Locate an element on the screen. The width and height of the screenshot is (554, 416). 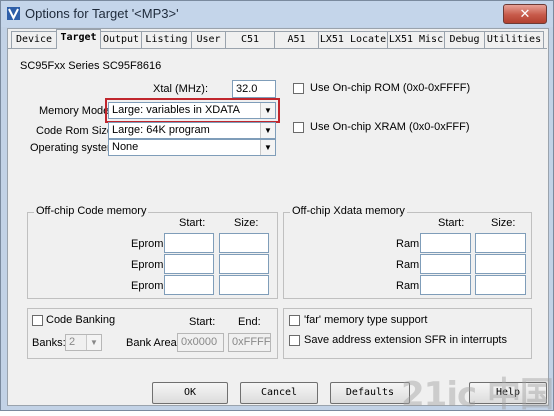
cancel-button: Cancel is located at coordinates (279, 393).